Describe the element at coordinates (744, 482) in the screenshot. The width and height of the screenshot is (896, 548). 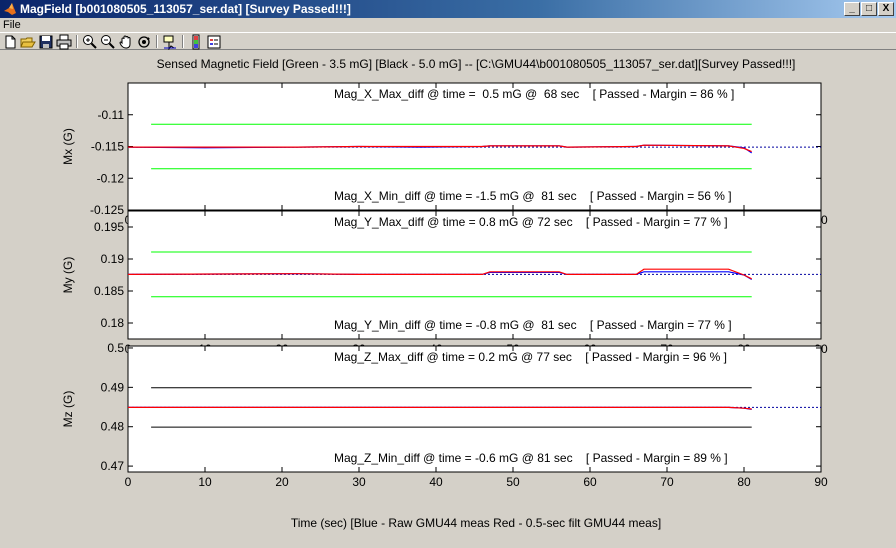
I see `x-tick-label: 80` at that location.